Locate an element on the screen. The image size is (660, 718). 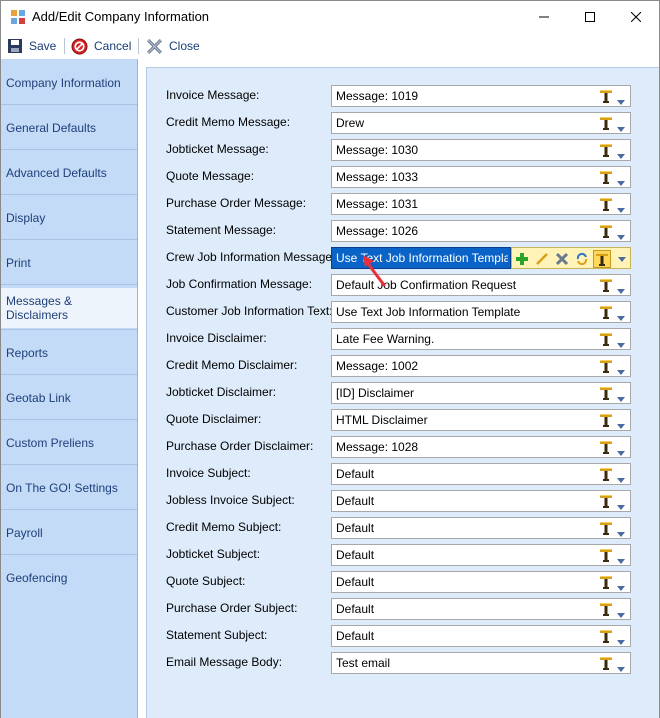
field-combo: Message: 1002 is located at coordinates (481, 366).